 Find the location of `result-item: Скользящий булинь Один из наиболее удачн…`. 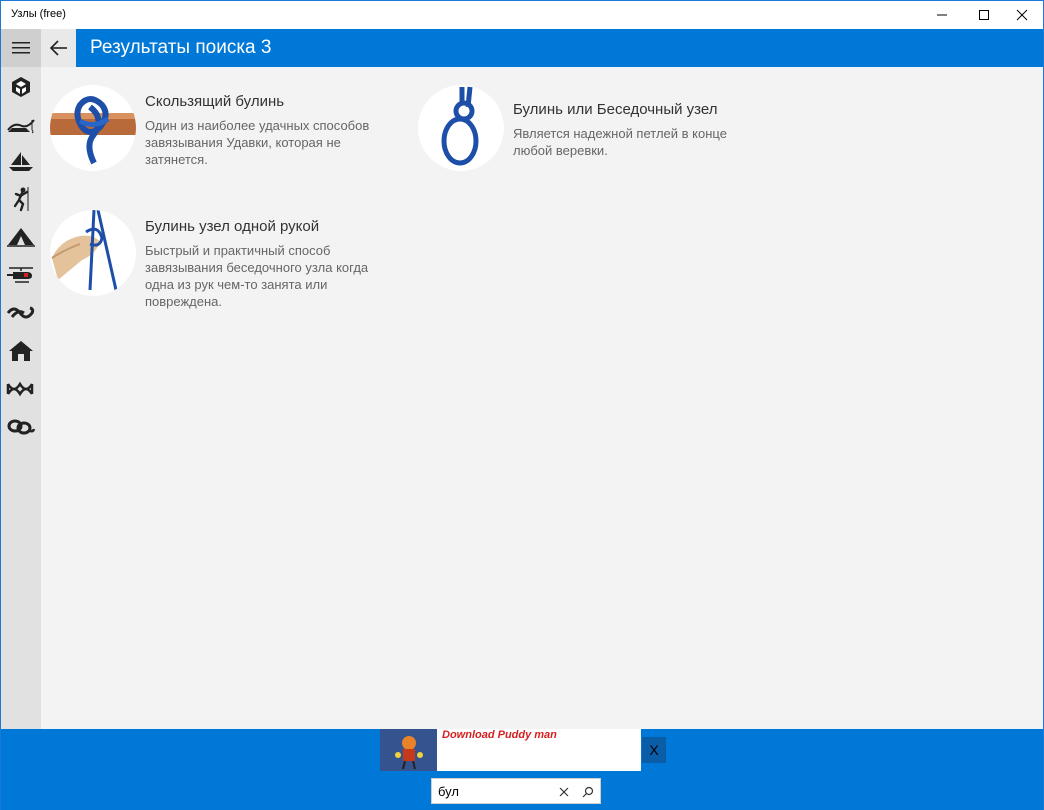

result-item: Скользящий булинь Один из наиболее удачн… is located at coordinates (215, 135).